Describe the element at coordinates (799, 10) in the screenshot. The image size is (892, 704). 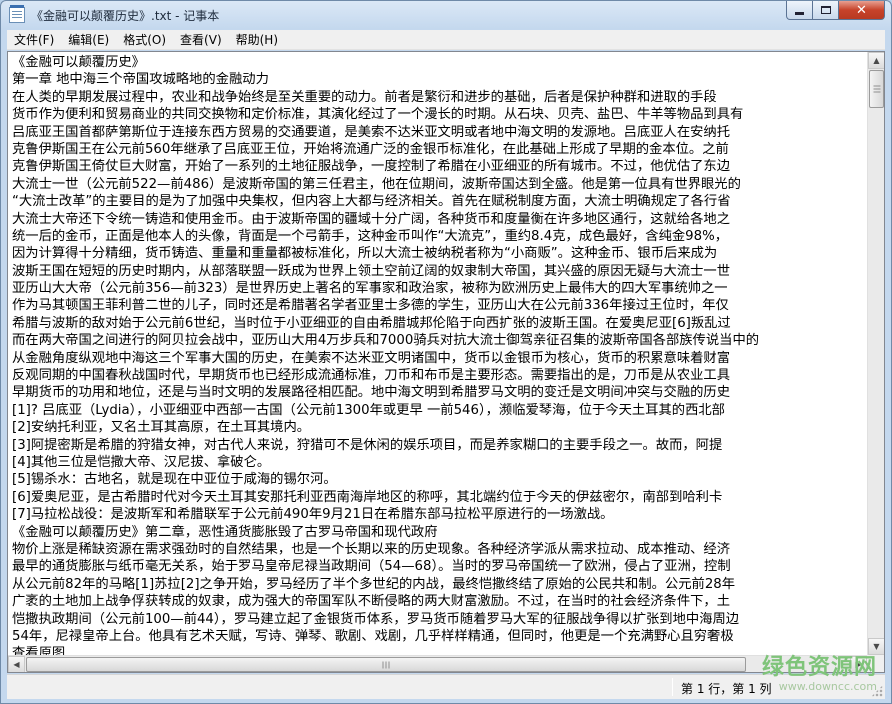
I see `minimize-button` at that location.